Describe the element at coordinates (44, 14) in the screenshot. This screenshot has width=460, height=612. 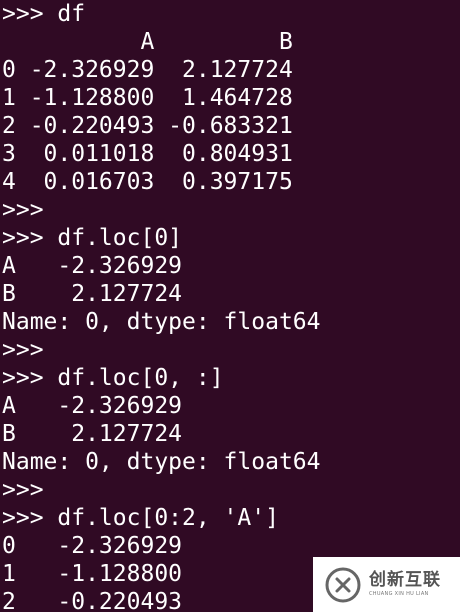
I see `terminal-line: >>> df` at that location.